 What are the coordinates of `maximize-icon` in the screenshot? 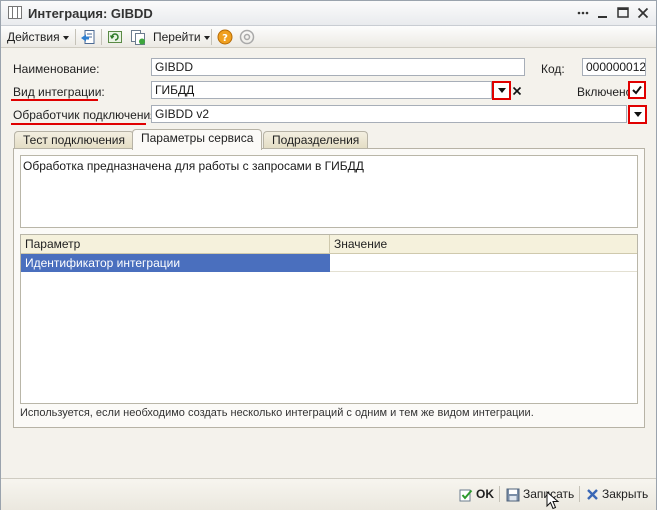 It's located at (623, 13).